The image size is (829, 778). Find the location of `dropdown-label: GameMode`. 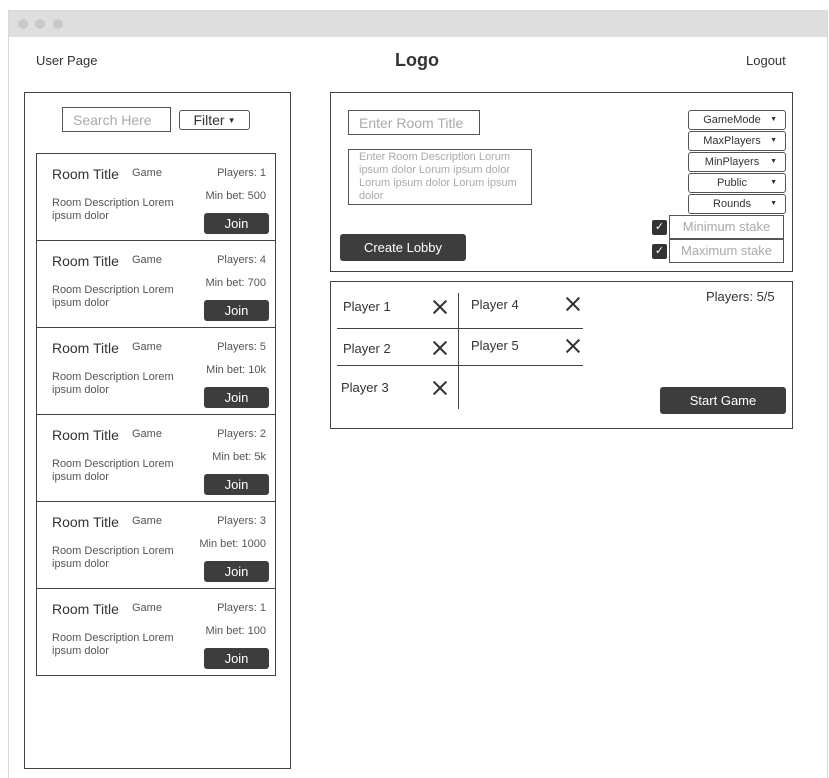

dropdown-label: GameMode is located at coordinates (732, 120).